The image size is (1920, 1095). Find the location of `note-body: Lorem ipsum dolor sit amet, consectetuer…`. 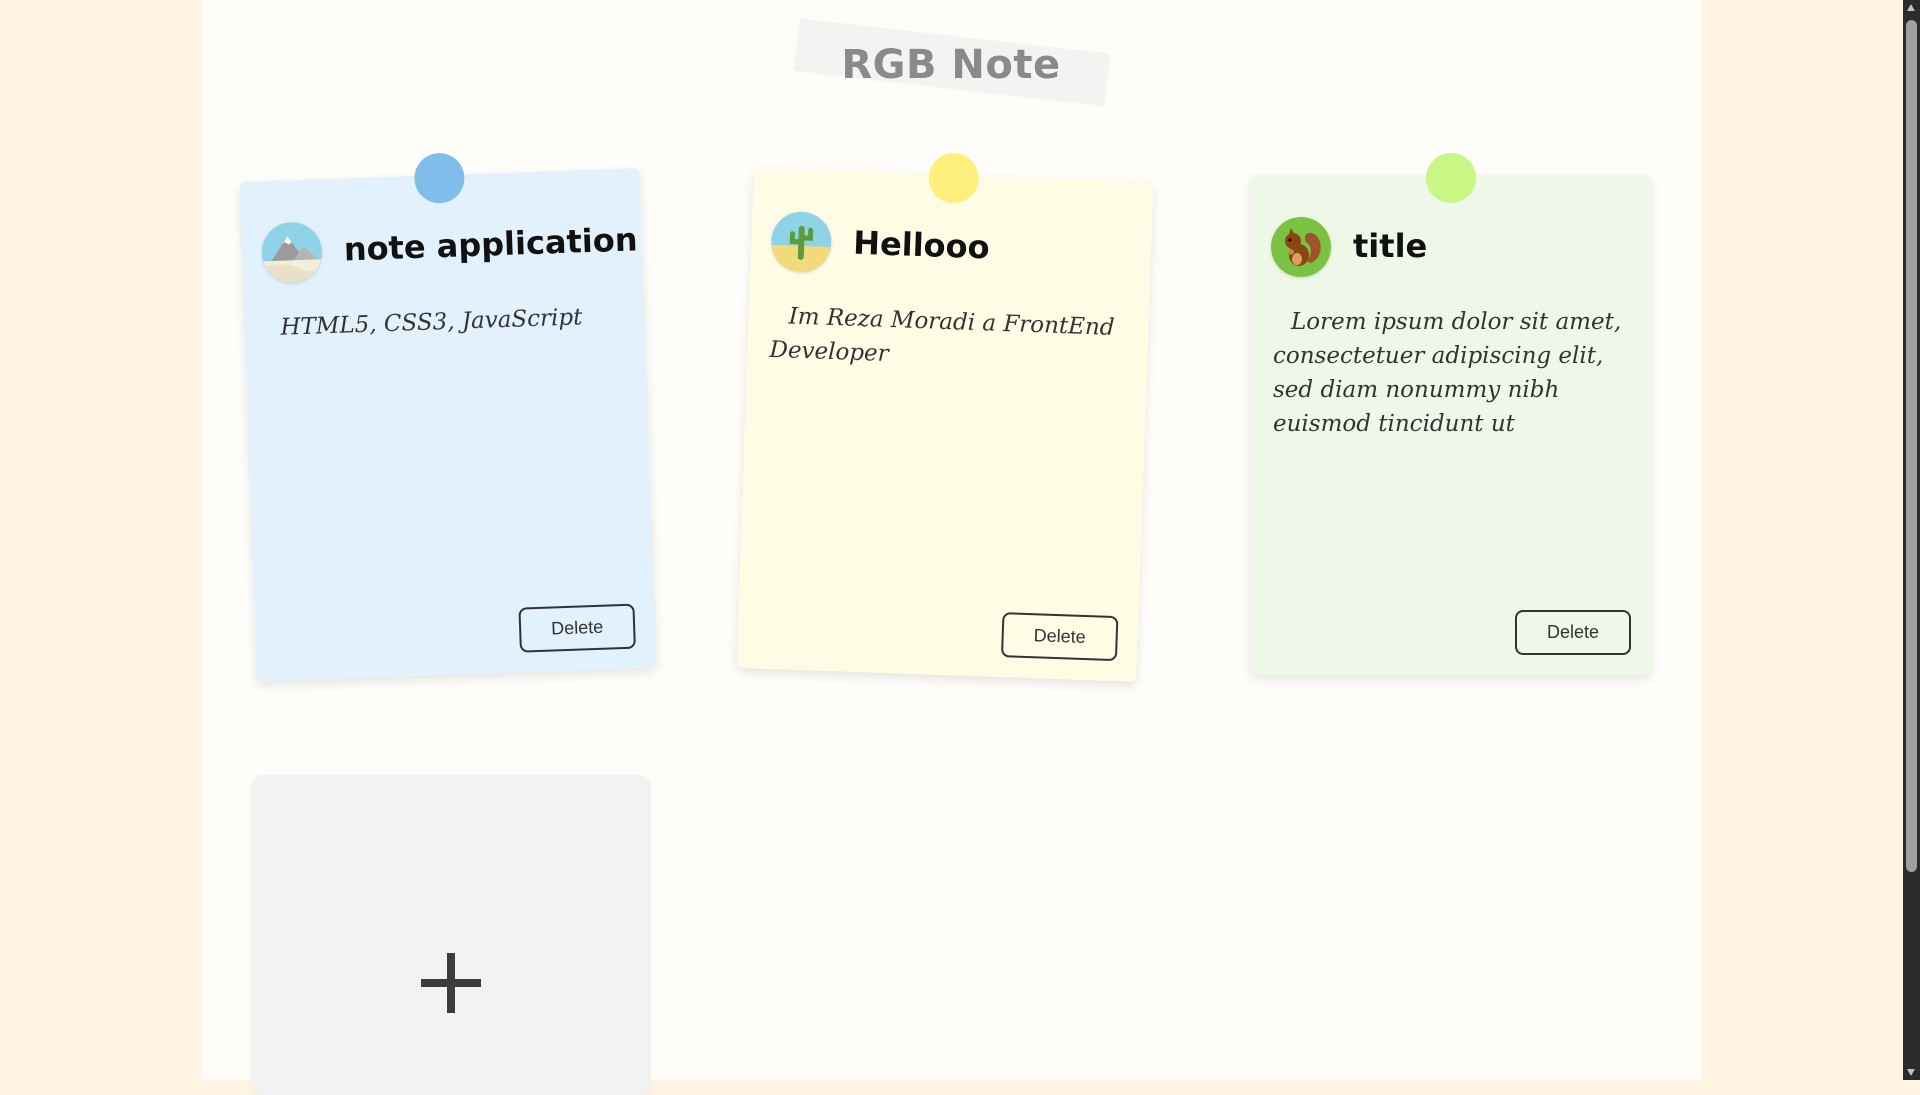

note-body: Lorem ipsum dolor sit amet, consectetuer… is located at coordinates (1447, 373).